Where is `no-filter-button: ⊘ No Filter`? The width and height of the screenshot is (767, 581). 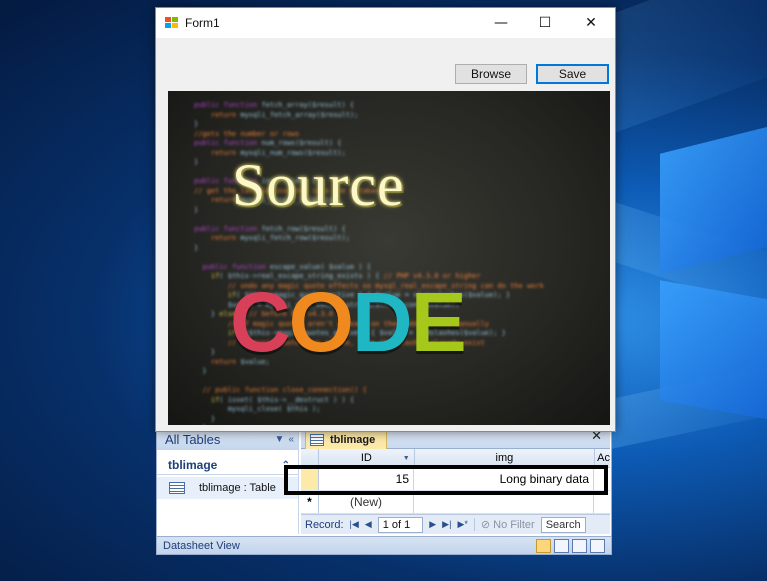 no-filter-button: ⊘ No Filter is located at coordinates (504, 524).